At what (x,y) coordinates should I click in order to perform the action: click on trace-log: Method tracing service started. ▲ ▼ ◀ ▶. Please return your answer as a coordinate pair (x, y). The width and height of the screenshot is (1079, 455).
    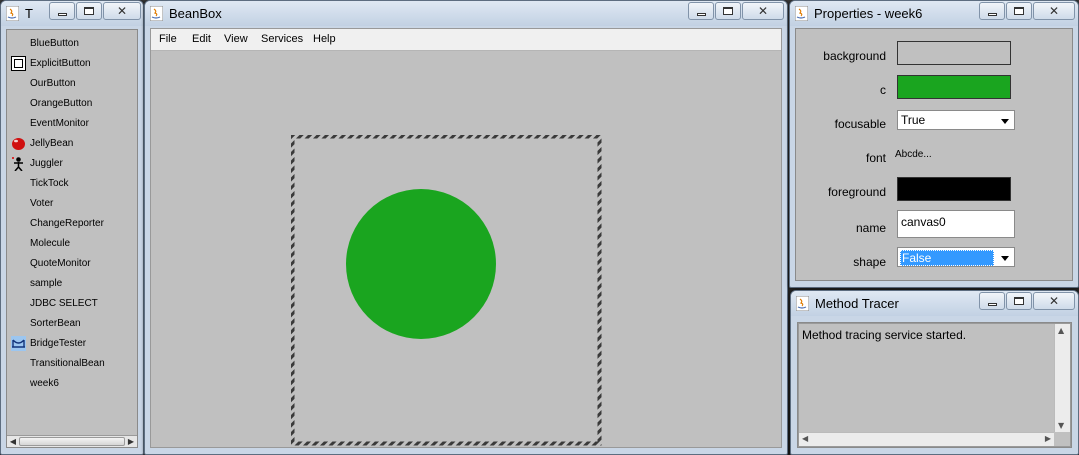
    Looking at the image, I should click on (934, 385).